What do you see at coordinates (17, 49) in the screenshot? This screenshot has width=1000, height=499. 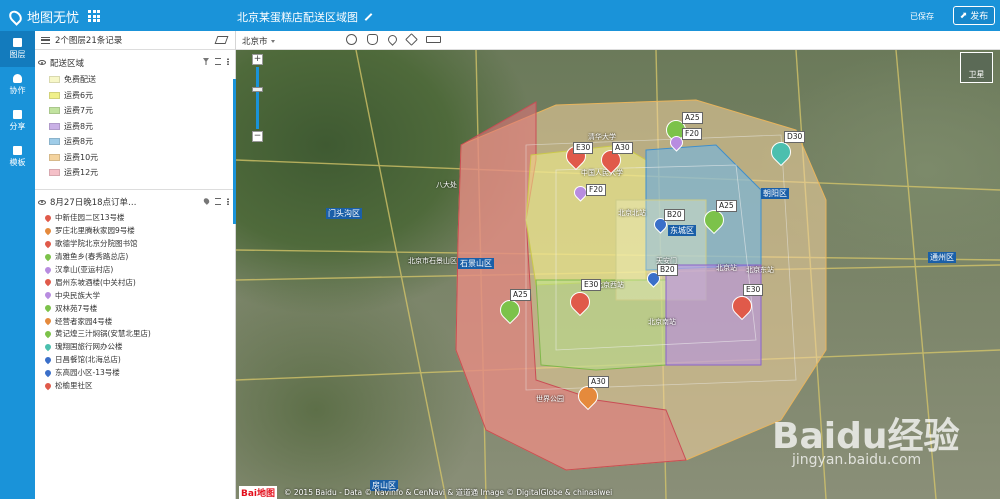 I see `nav-layers: 图层` at bounding box center [17, 49].